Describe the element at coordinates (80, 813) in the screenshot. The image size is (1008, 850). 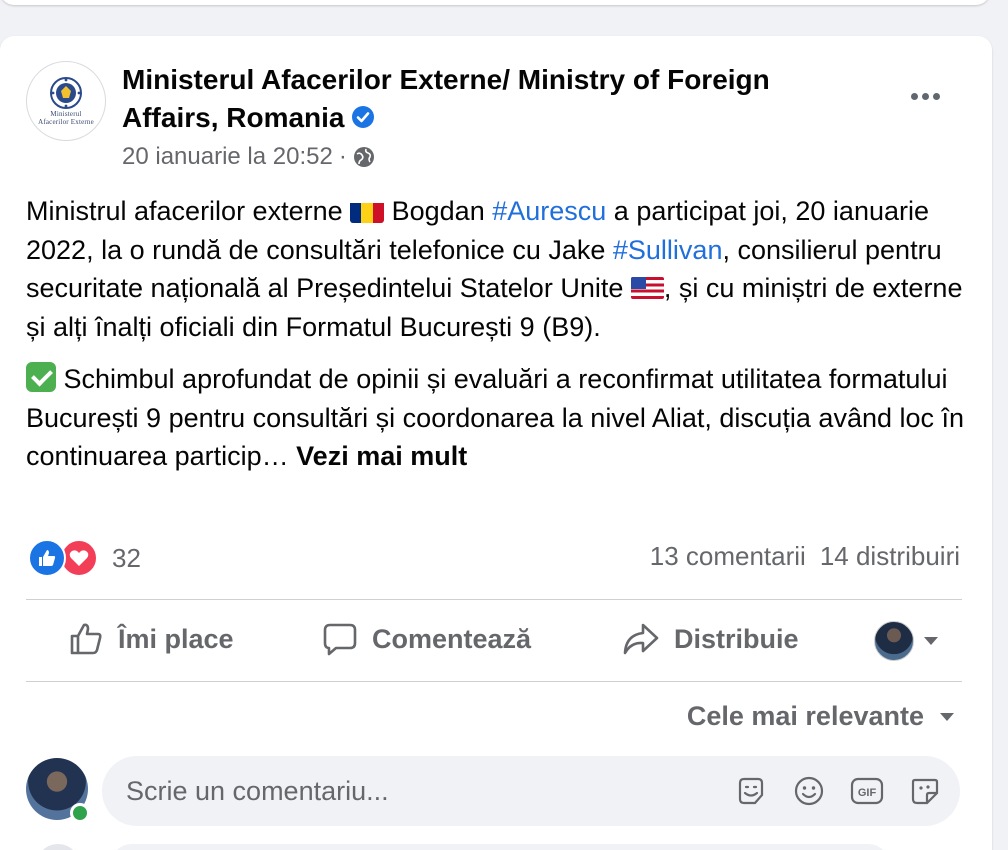
I see `online-status-indicator` at that location.